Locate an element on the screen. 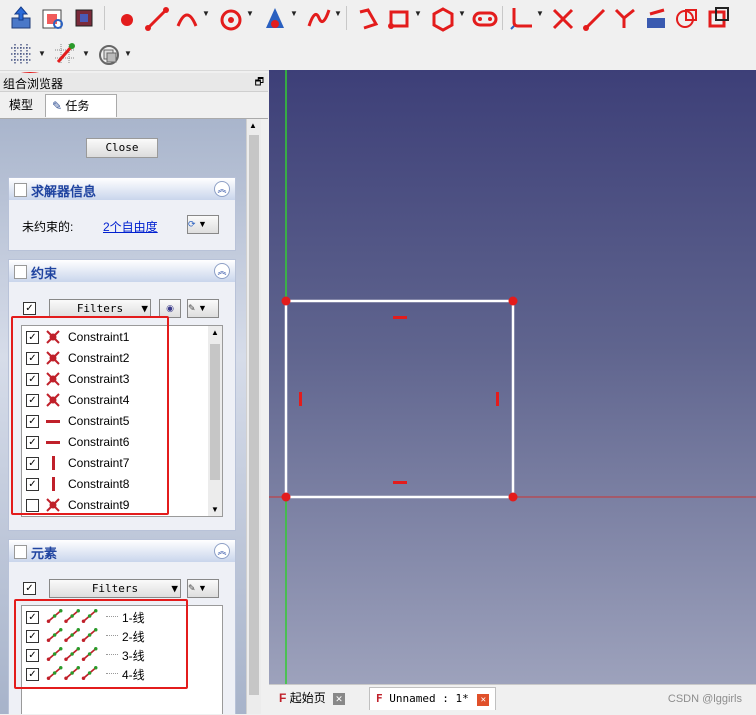 Image resolution: width=756 pixels, height=715 pixels. elements-highlight-box is located at coordinates (101, 644).